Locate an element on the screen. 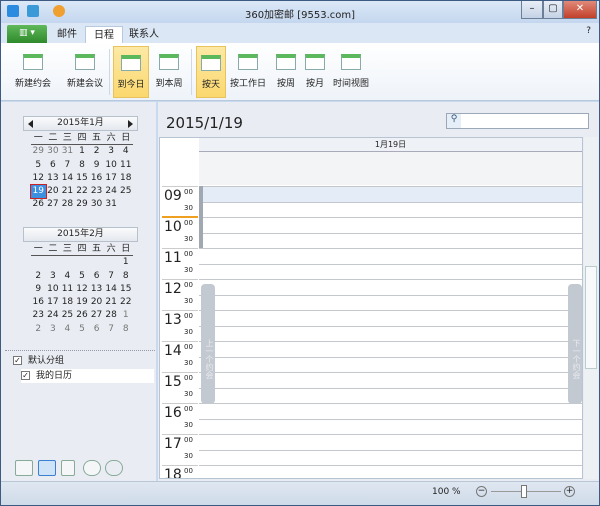  globe-icon is located at coordinates (92, 468).